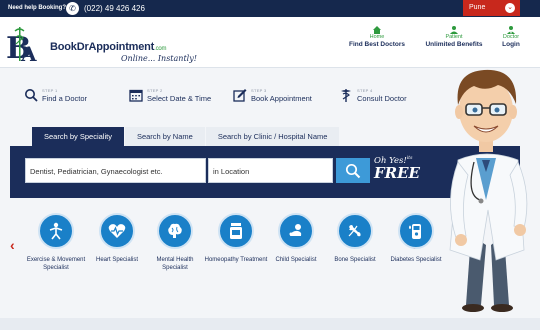  What do you see at coordinates (37, 8) in the screenshot?
I see `help-text: Need help Booking?` at bounding box center [37, 8].